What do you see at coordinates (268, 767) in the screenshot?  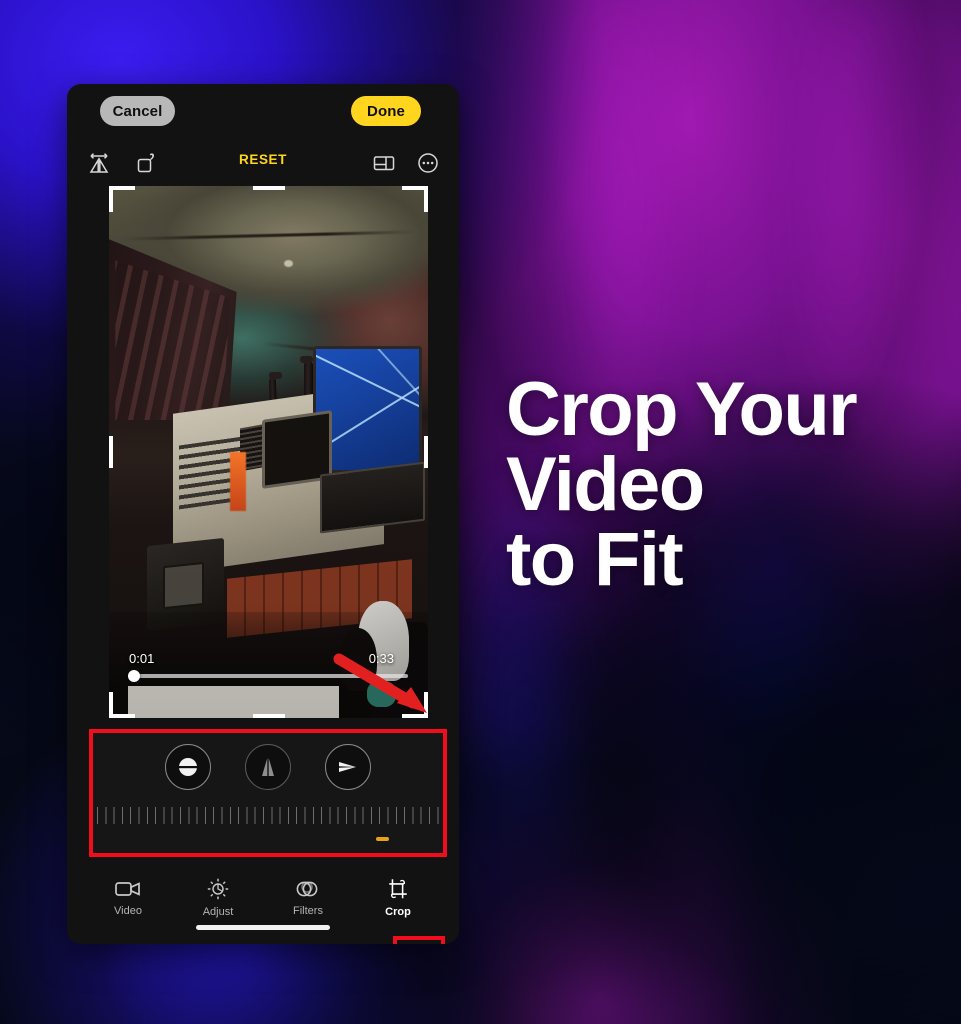 I see `vertical-perspective-button` at bounding box center [268, 767].